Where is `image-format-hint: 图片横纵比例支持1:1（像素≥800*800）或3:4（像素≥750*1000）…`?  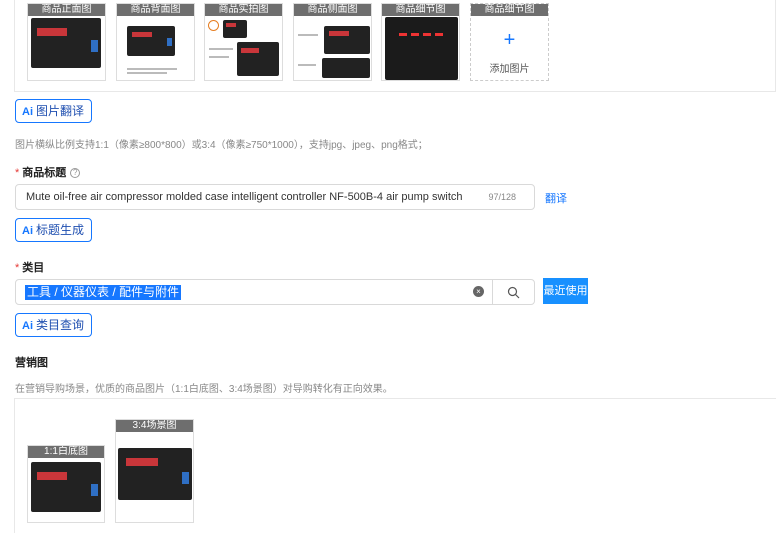
image-format-hint: 图片横纵比例支持1:1（像素≥800*800）或3:4（像素≥750*1000）… is located at coordinates (221, 145).